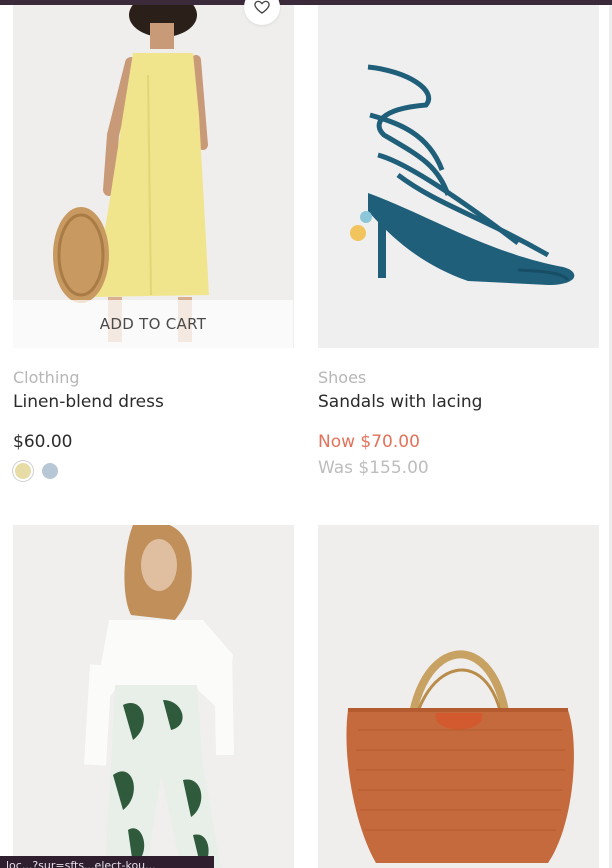 The height and width of the screenshot is (868, 612). What do you see at coordinates (369, 442) in the screenshot?
I see `sale-price: Now $70.00` at bounding box center [369, 442].